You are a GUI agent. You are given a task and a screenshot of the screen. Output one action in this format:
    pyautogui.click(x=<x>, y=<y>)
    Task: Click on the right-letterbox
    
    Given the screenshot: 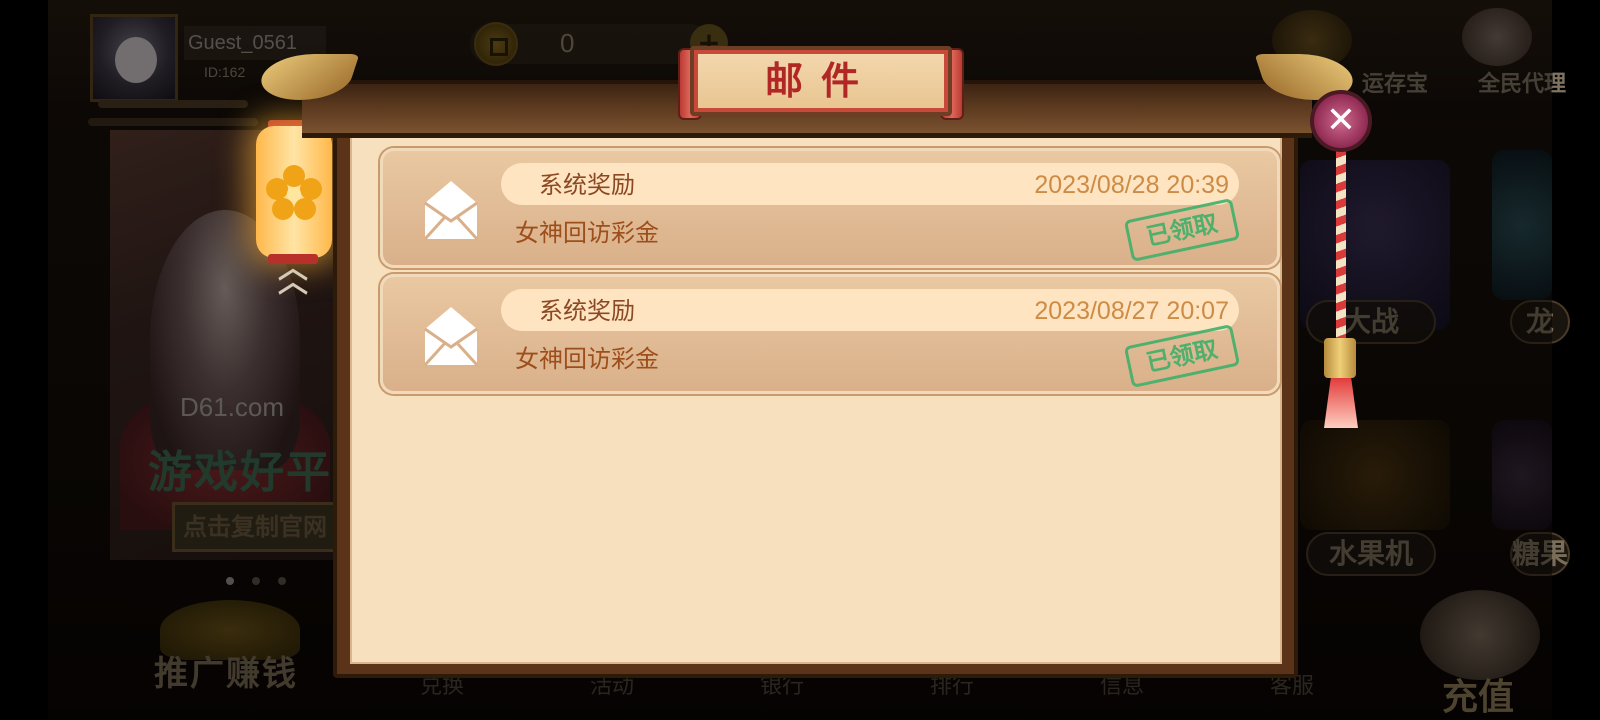 What is the action you would take?
    pyautogui.click(x=1576, y=360)
    